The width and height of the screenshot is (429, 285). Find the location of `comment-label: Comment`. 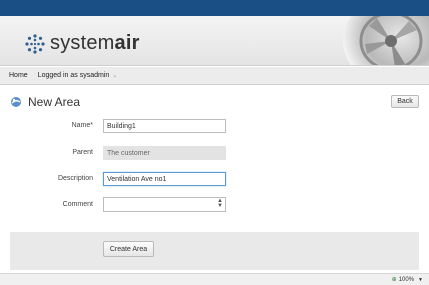

comment-label: Comment is located at coordinates (77, 204).